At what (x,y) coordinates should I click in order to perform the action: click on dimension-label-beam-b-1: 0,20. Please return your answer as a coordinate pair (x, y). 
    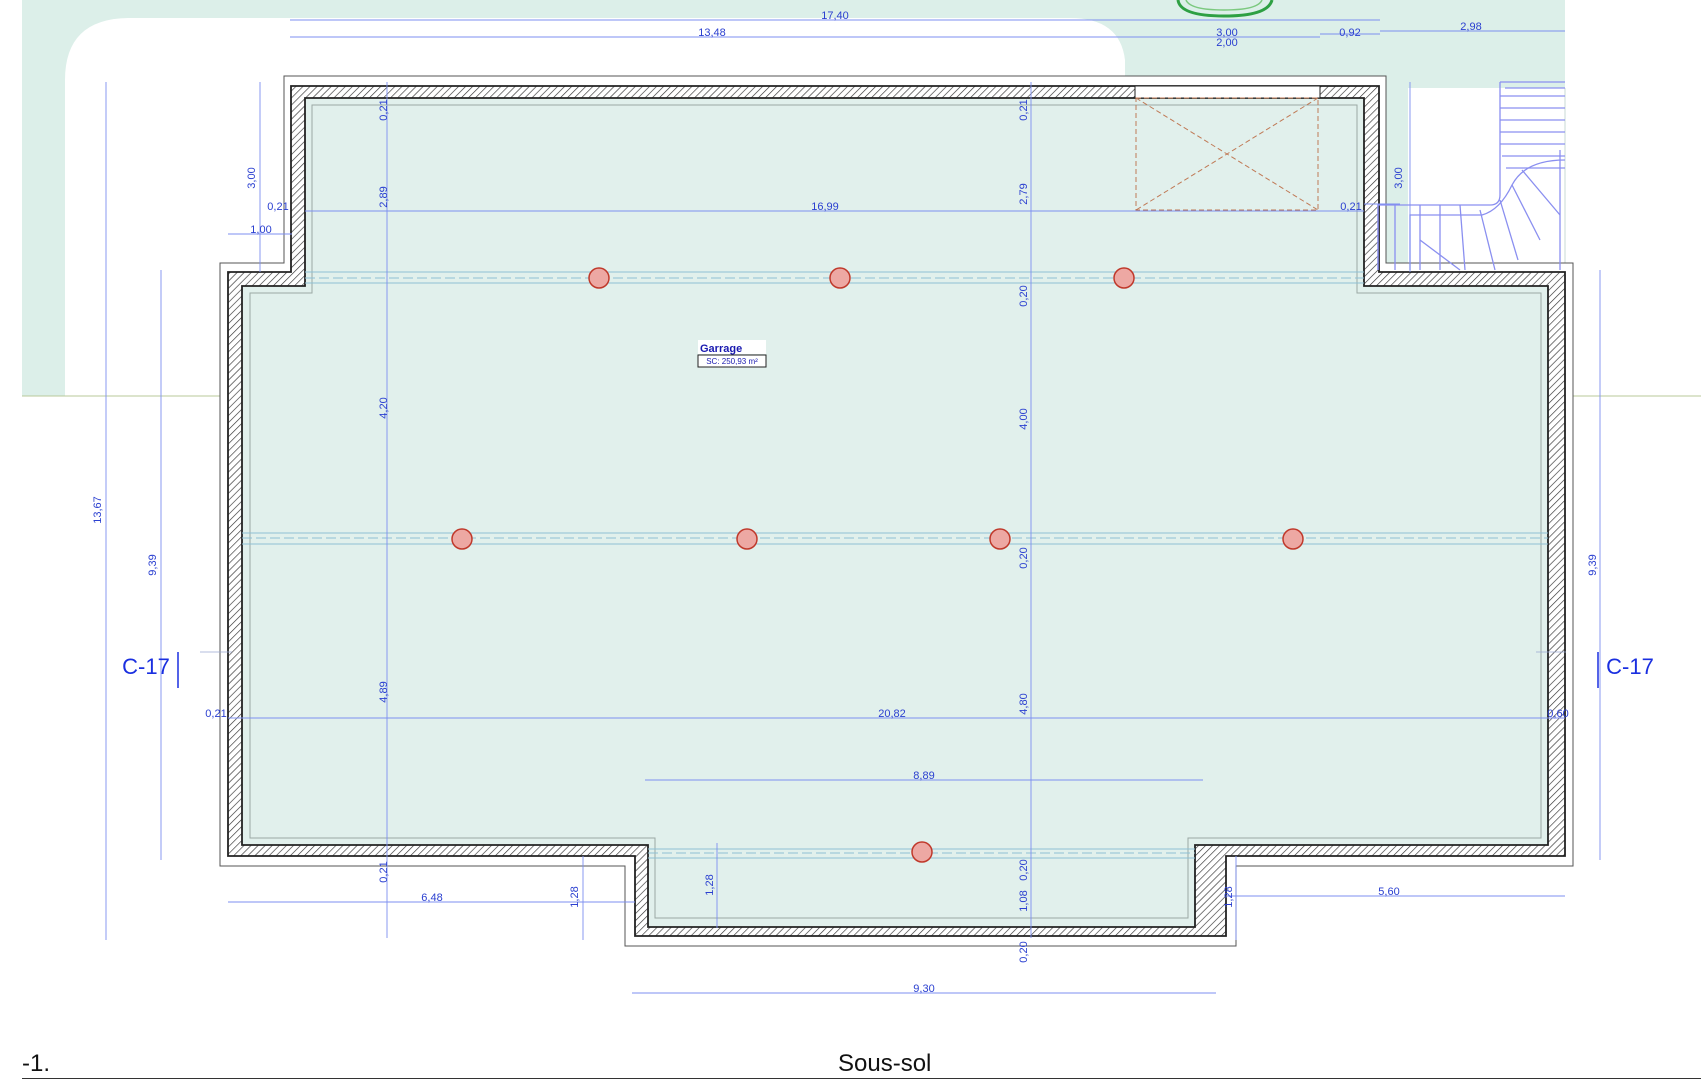
    Looking at the image, I should click on (1024, 295).